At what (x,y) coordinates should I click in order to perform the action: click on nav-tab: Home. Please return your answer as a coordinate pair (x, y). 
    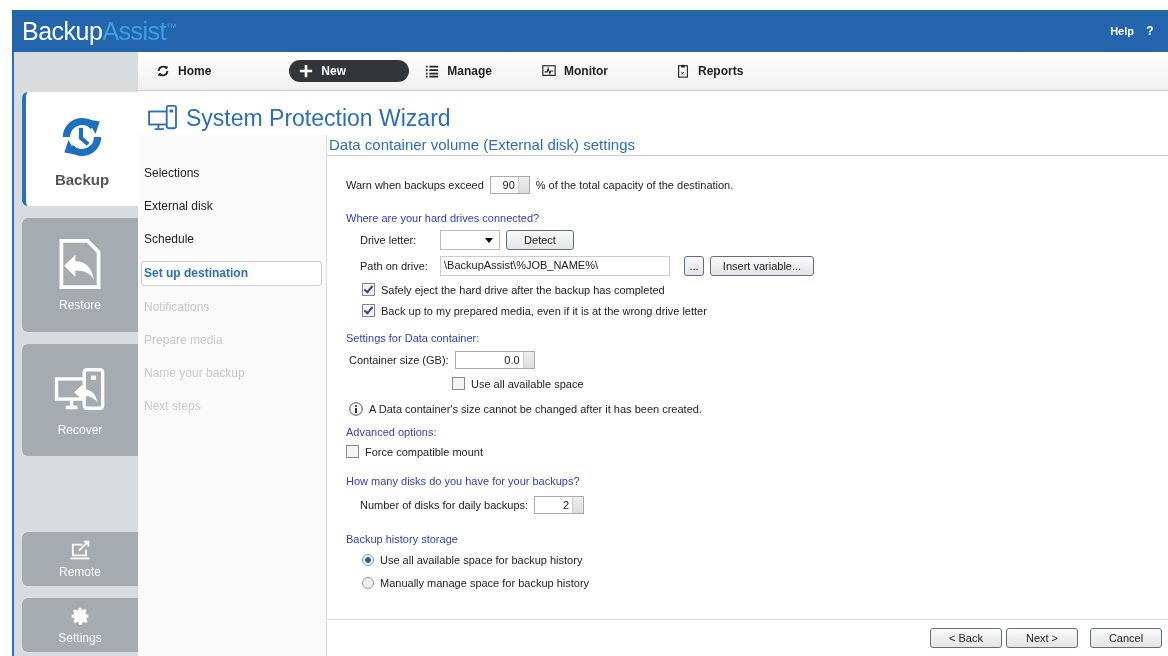
    Looking at the image, I should click on (184, 71).